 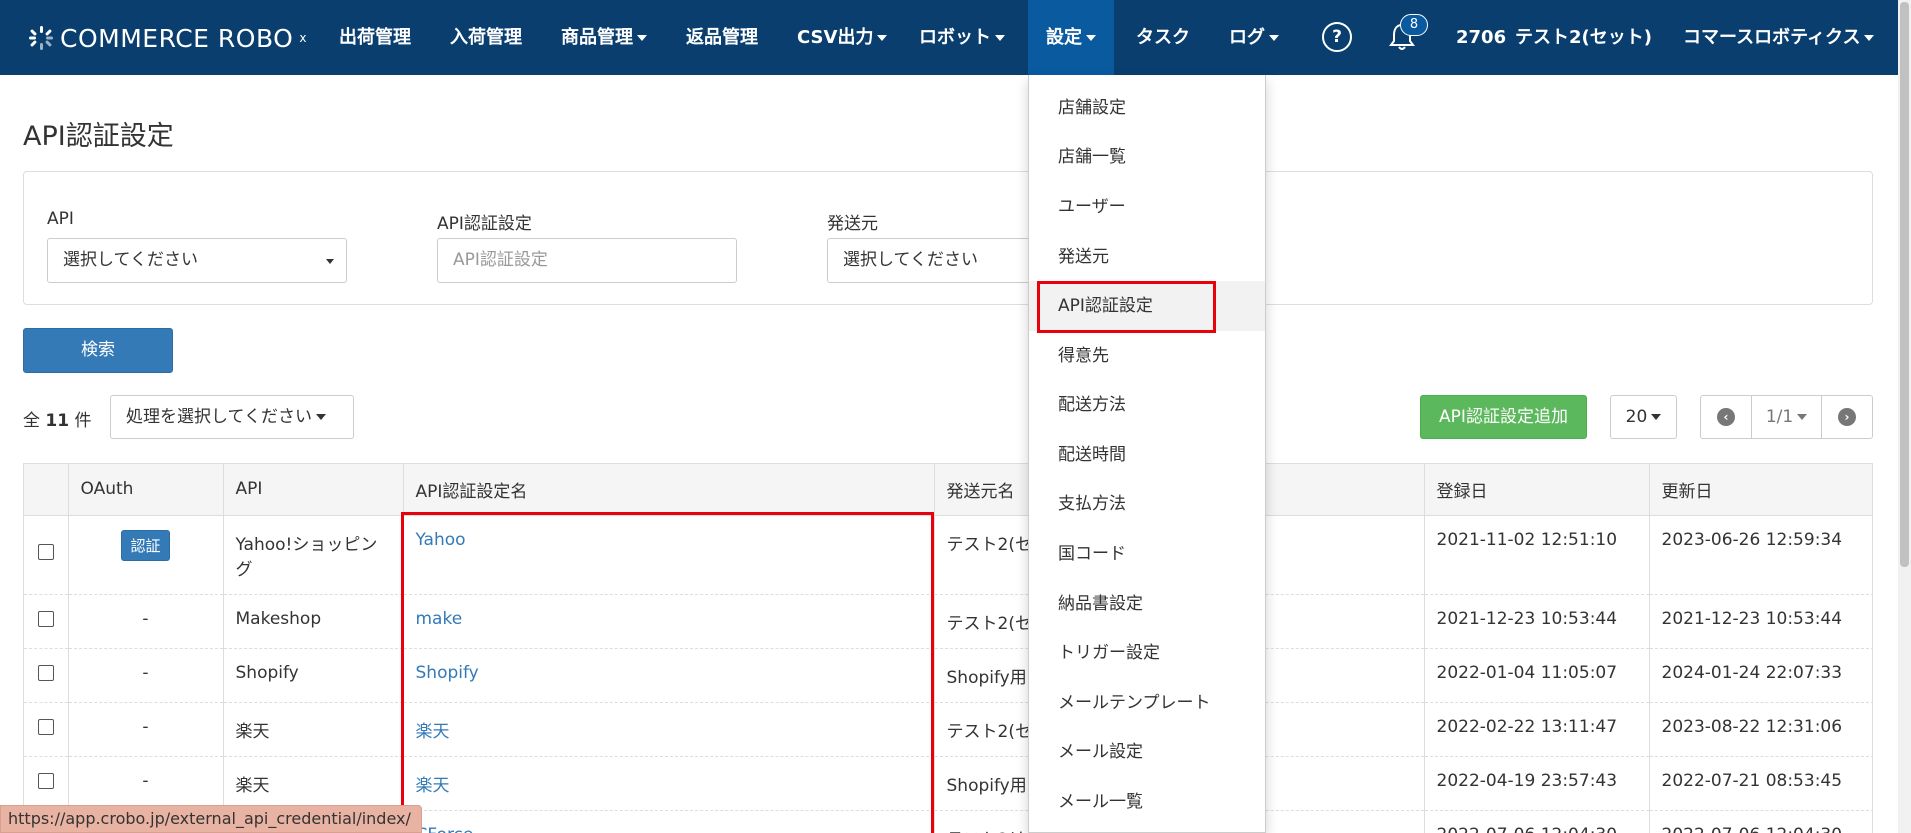 What do you see at coordinates (835, 37) in the screenshot?
I see `nav-csv-export-label: CSV出力` at bounding box center [835, 37].